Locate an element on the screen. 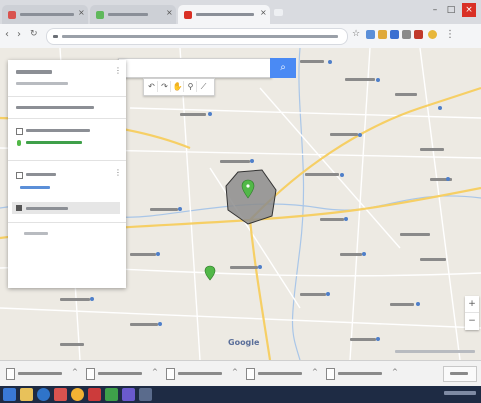  map-description is located at coordinates (42, 83).